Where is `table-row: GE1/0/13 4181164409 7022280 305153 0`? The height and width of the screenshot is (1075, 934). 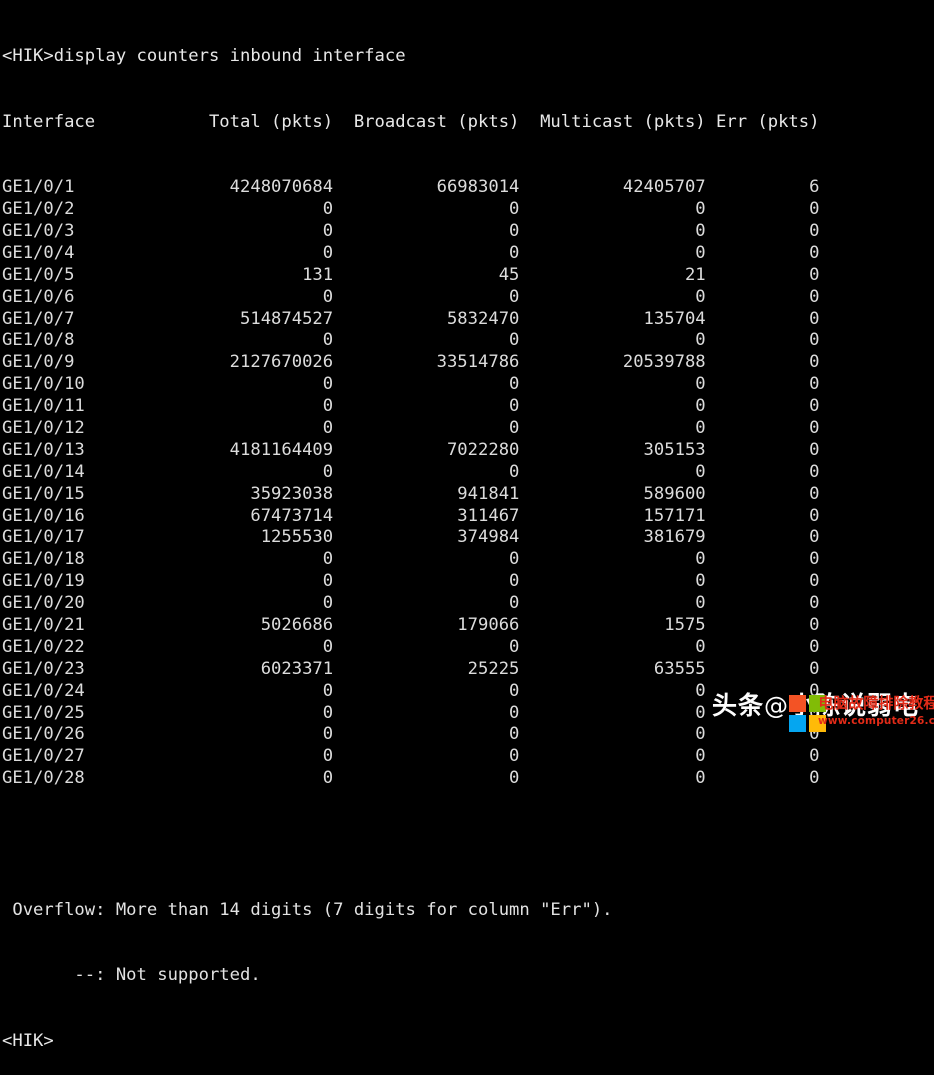 table-row: GE1/0/13 4181164409 7022280 305153 0 is located at coordinates (411, 449).